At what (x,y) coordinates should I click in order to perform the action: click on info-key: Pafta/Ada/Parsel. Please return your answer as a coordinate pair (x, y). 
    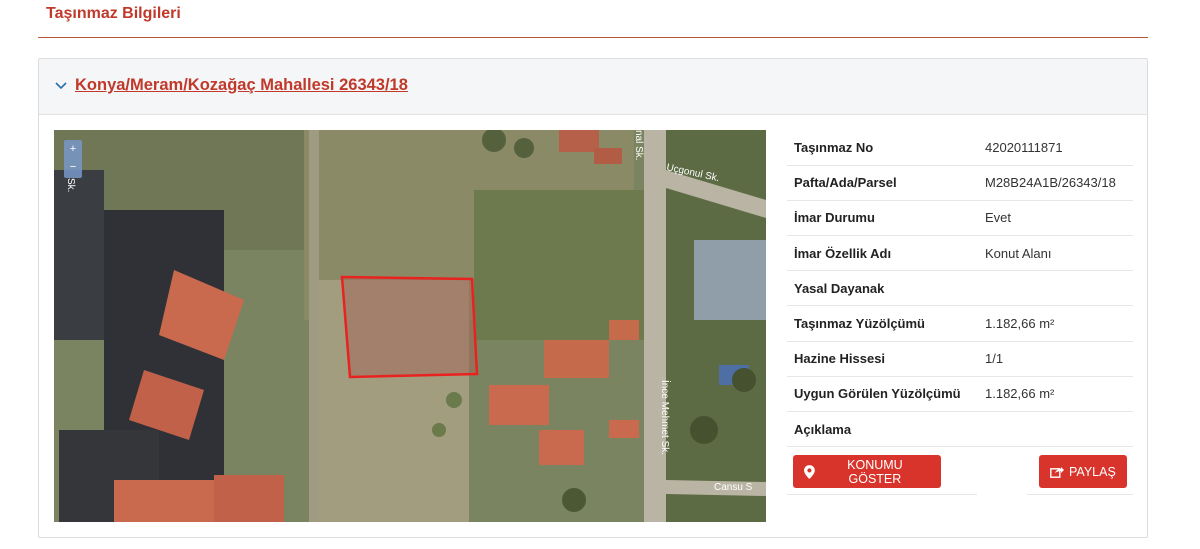
    Looking at the image, I should click on (845, 183).